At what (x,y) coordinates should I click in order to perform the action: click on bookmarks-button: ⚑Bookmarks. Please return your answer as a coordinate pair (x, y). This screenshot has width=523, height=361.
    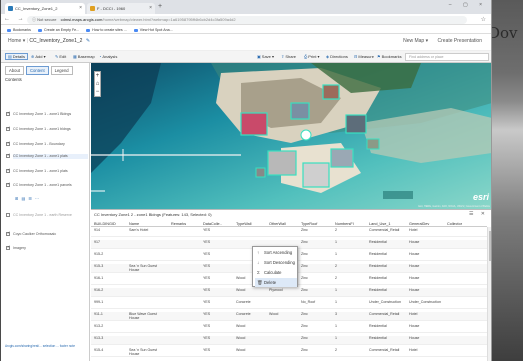
    Looking at the image, I should click on (389, 56).